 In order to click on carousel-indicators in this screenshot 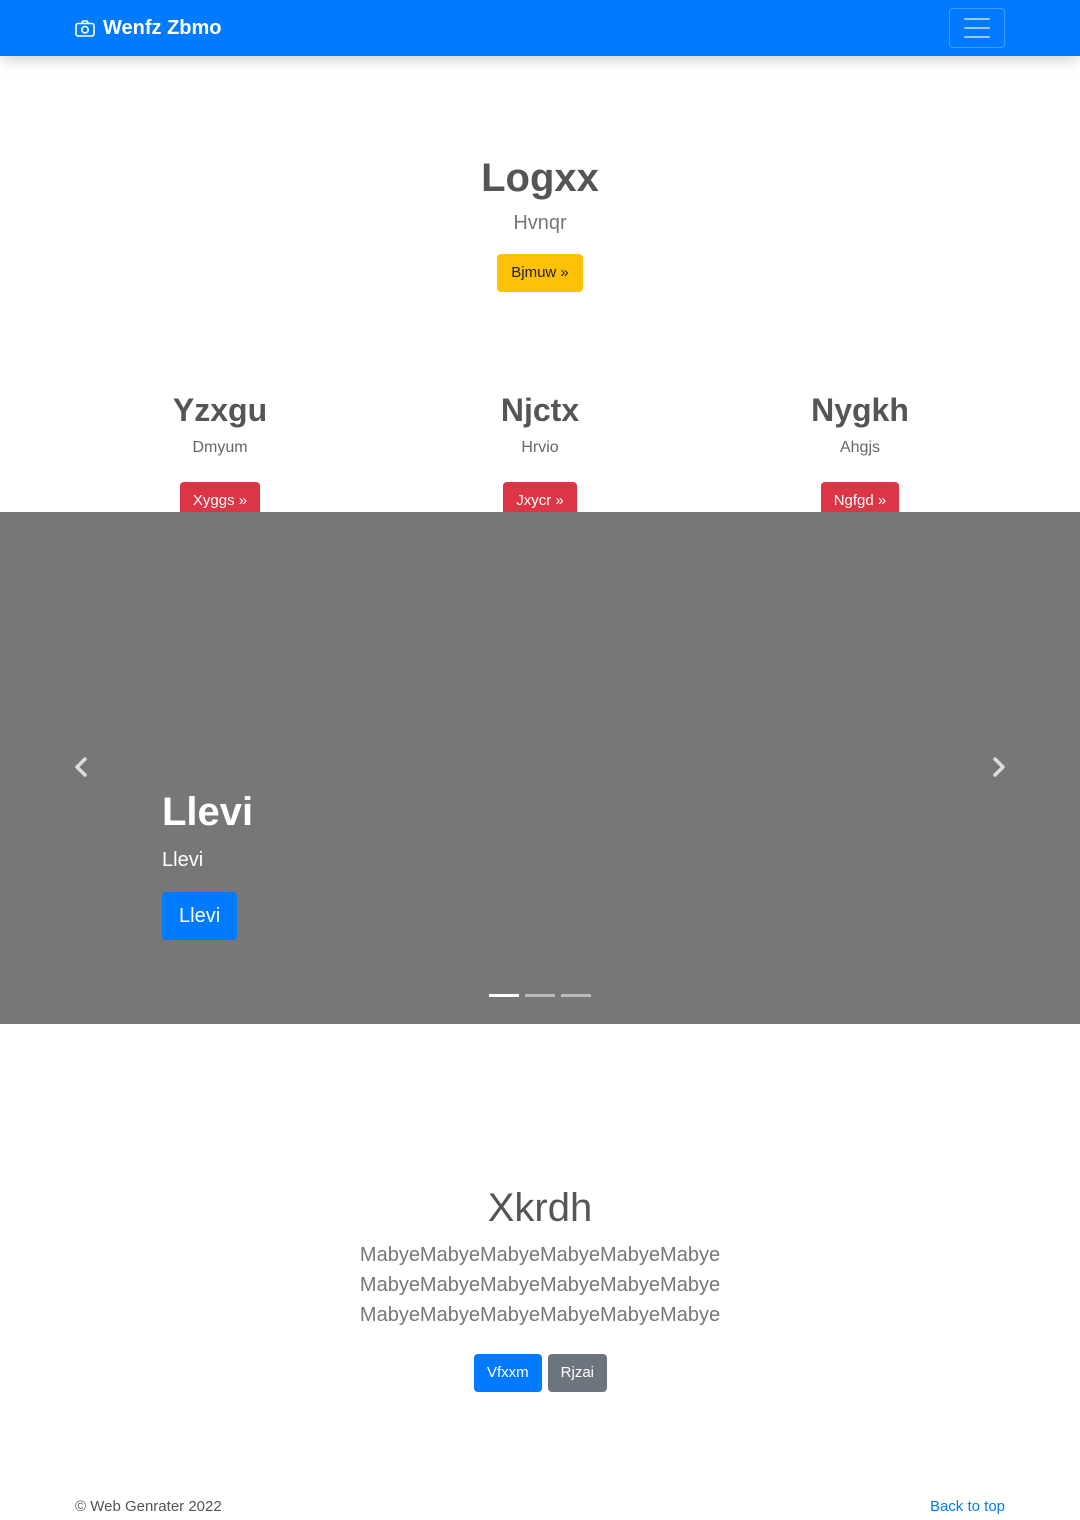, I will do `click(540, 995)`.